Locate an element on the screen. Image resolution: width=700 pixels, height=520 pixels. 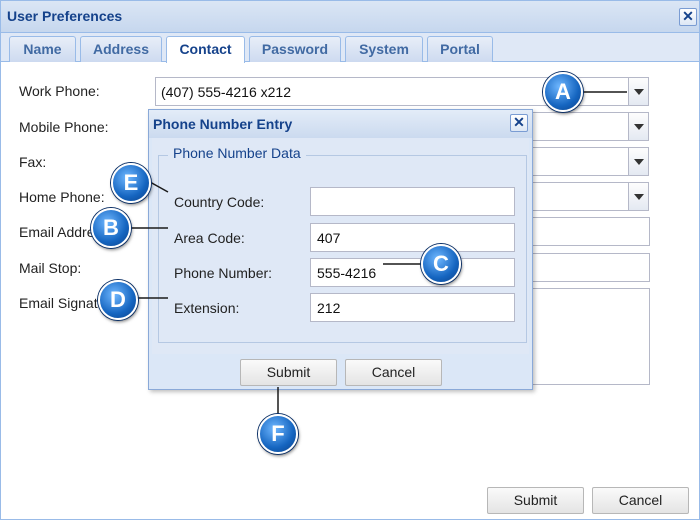
callout-f: F is located at coordinates (278, 434).